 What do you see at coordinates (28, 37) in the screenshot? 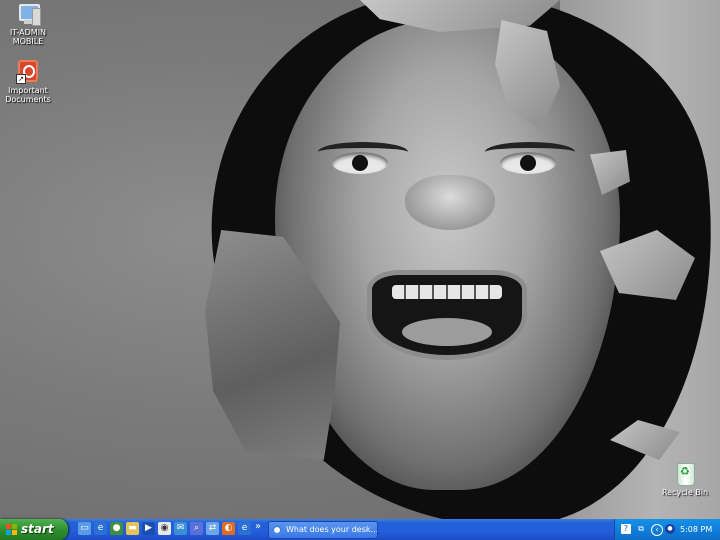
I see `desktop-icon-label: IT-ADMIN MOBILE` at bounding box center [28, 37].